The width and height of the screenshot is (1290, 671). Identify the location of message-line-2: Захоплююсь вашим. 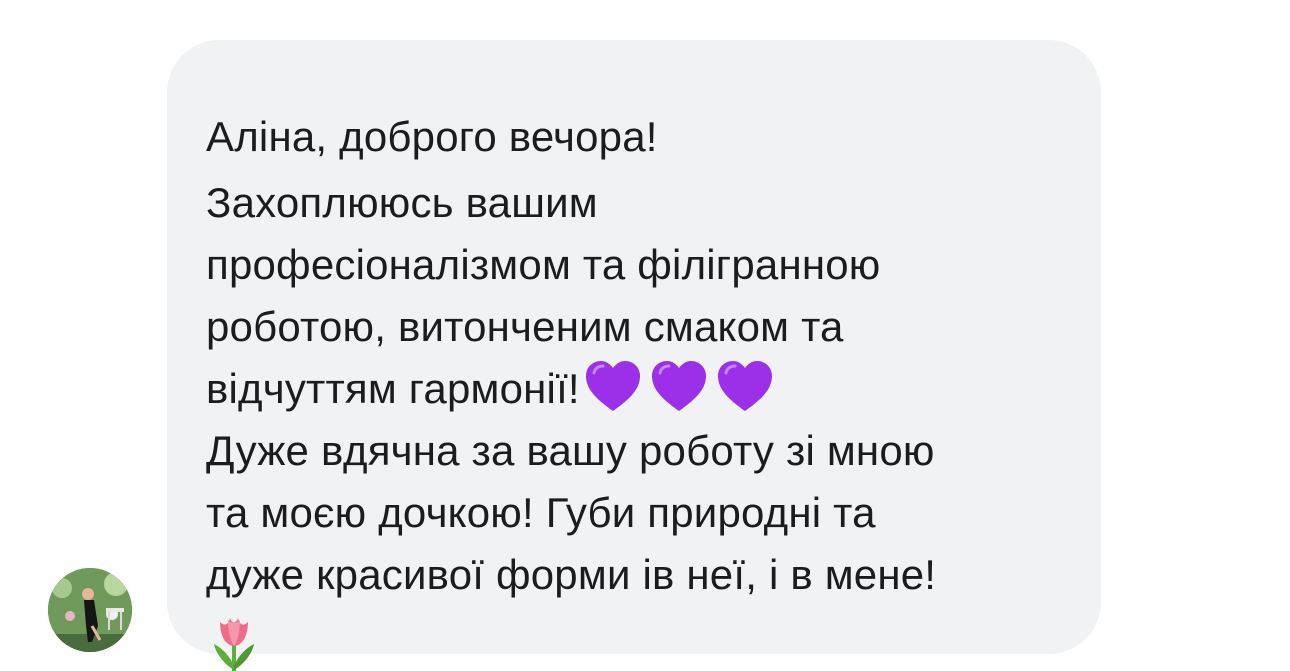
(402, 202).